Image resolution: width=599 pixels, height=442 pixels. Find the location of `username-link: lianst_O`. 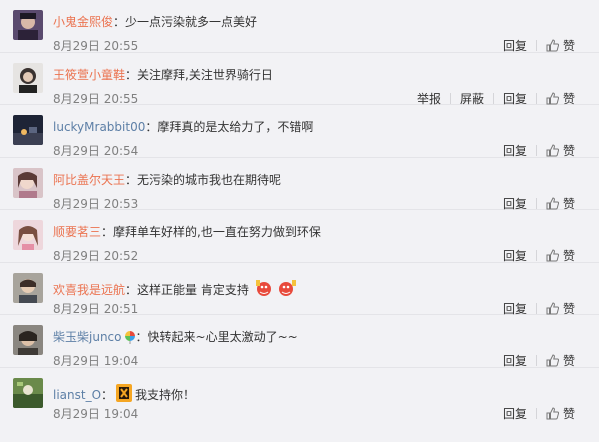

username-link: lianst_O is located at coordinates (77, 395).